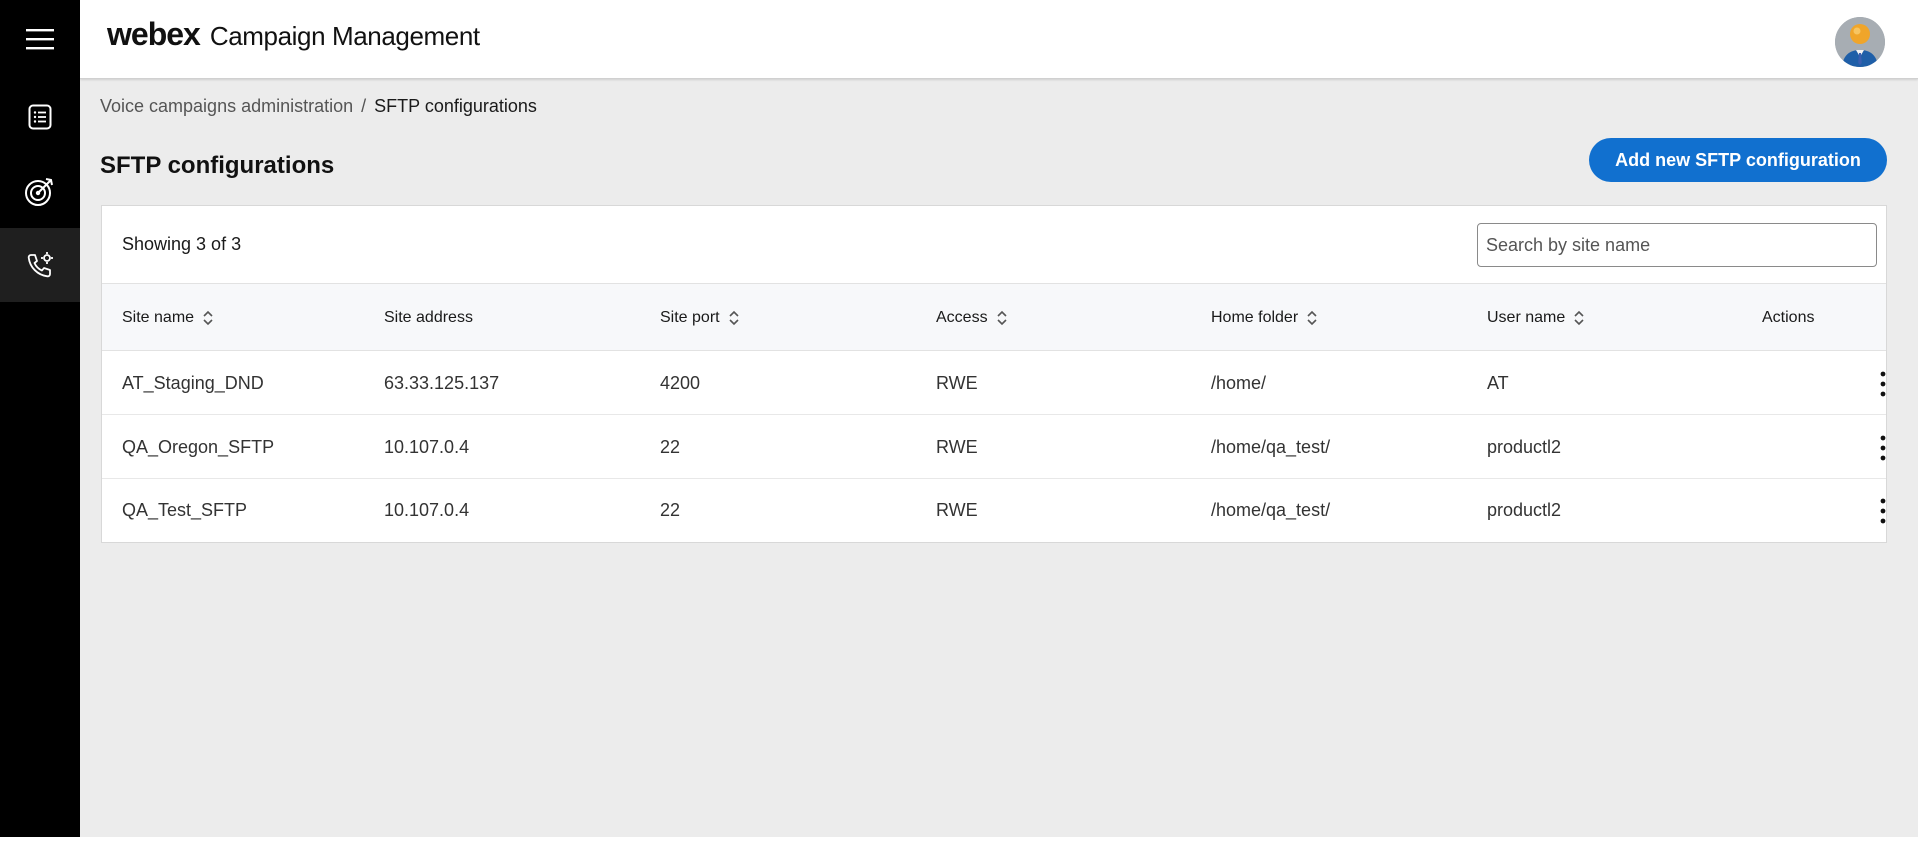 This screenshot has width=1918, height=848. Describe the element at coordinates (442, 383) in the screenshot. I see `cell-site-address: 63.33.125.137` at that location.